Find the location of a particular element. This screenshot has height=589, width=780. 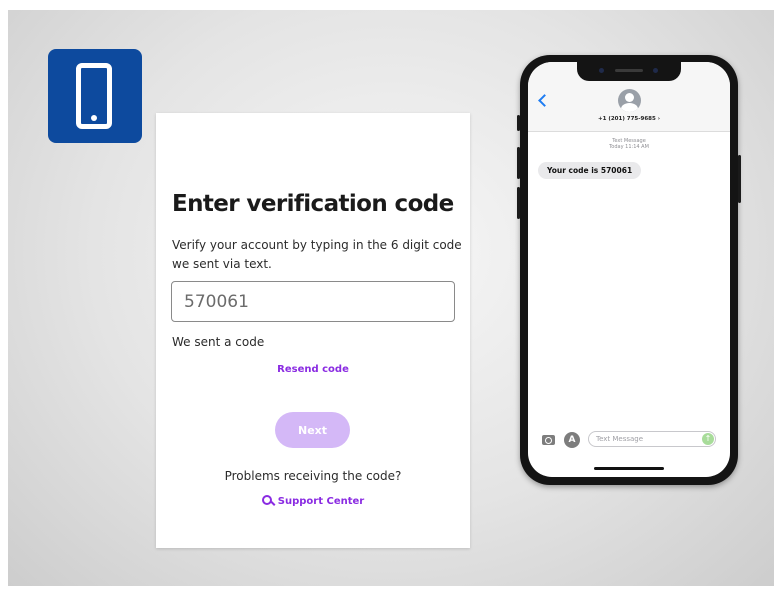

search-icon is located at coordinates (266, 500).